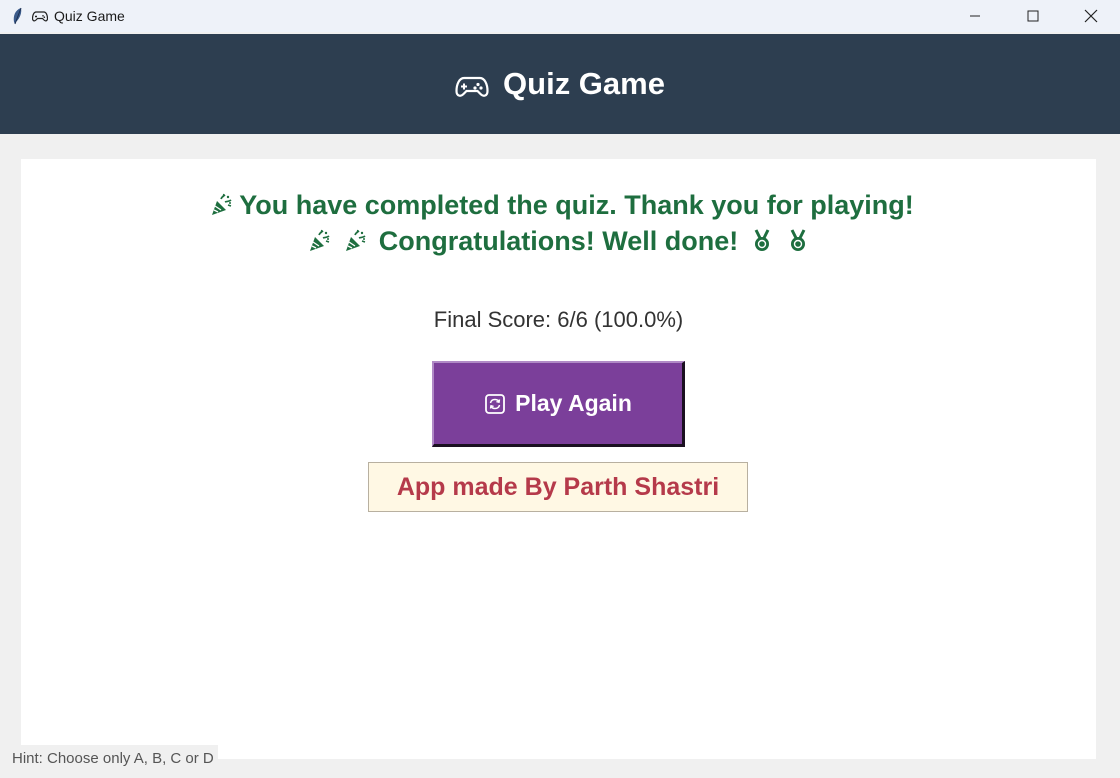  I want to click on window-titlebar: Quiz Game, so click(560, 16).